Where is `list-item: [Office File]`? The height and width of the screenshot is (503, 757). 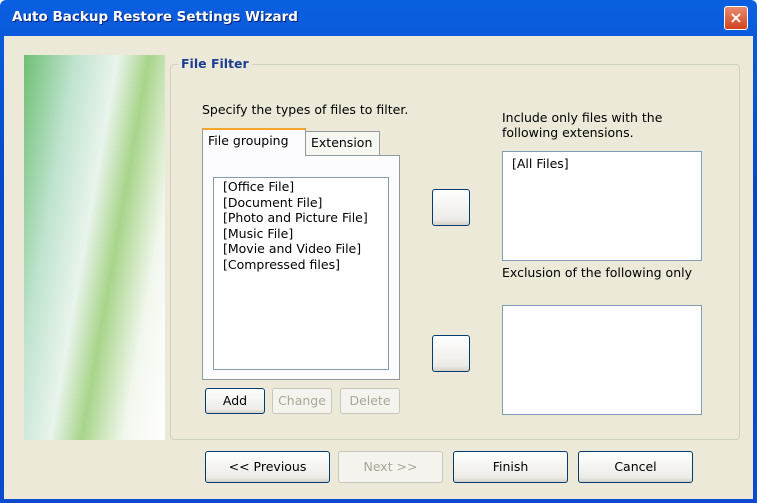 list-item: [Office File] is located at coordinates (301, 187).